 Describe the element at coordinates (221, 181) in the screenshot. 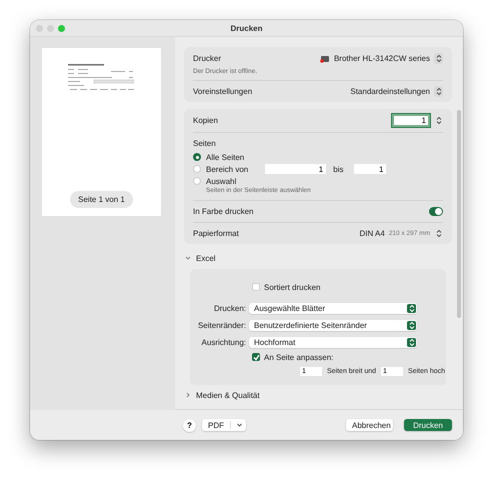

I see `radio-label: Auswahl` at that location.